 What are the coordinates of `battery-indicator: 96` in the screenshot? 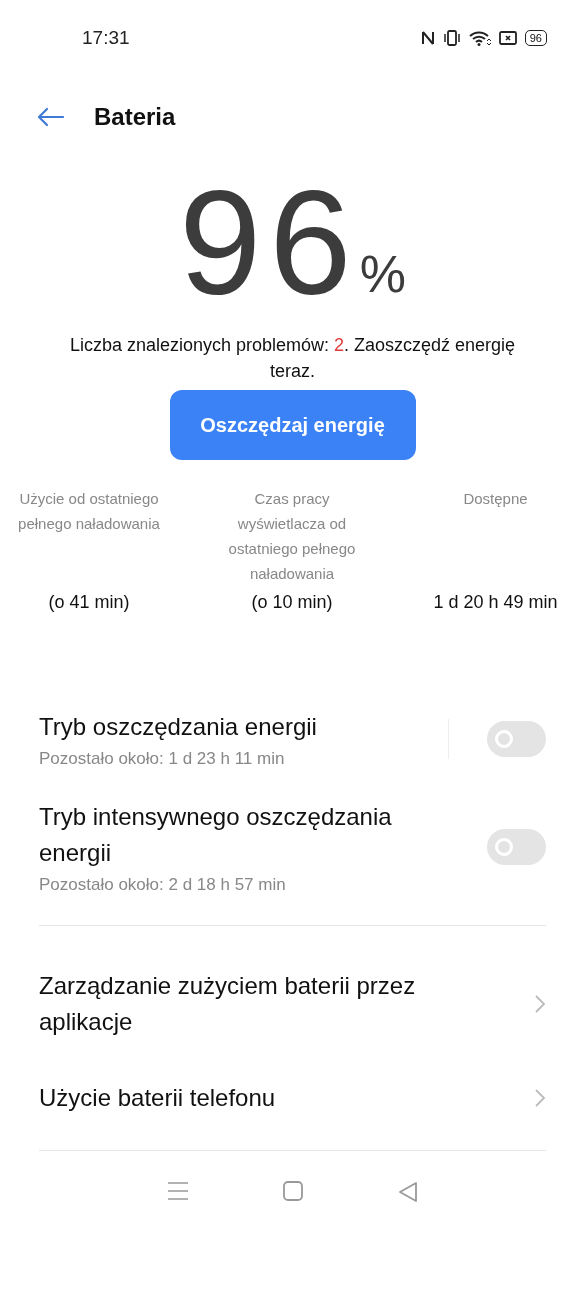 It's located at (535, 38).